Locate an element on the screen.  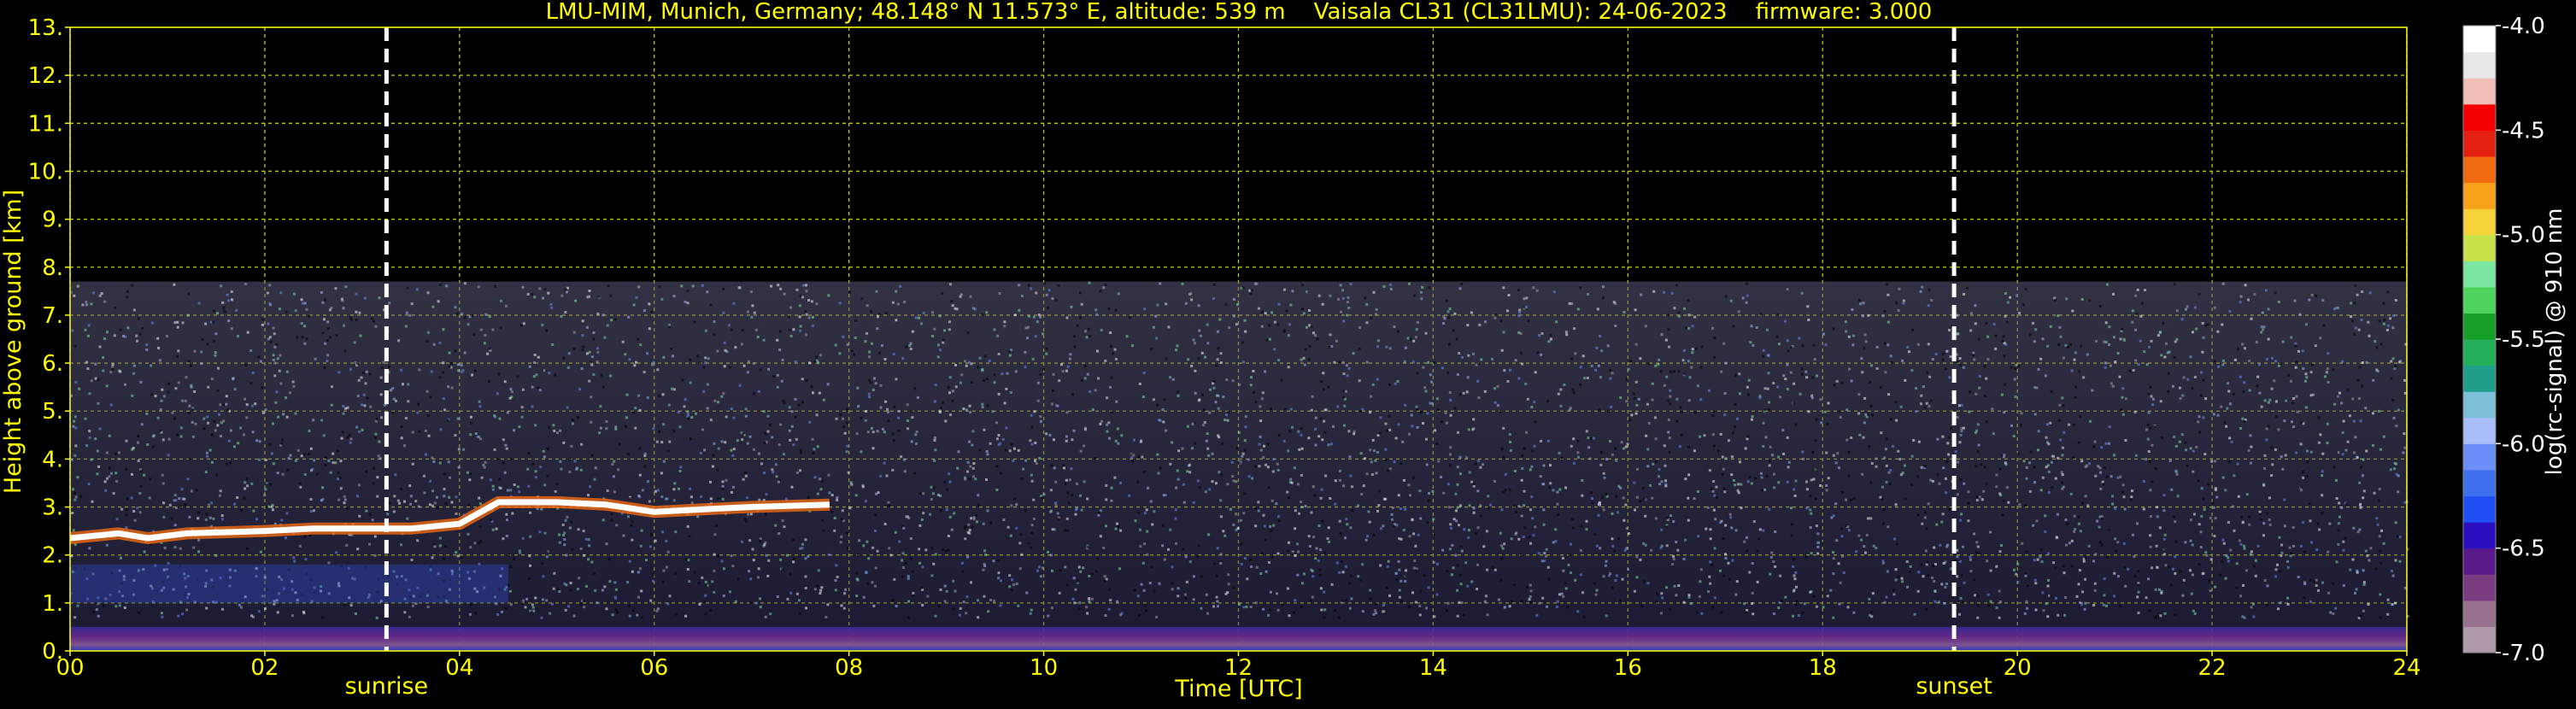
colorbar-label: log(rc-signal) @ 910 nm is located at coordinates (2554, 342).